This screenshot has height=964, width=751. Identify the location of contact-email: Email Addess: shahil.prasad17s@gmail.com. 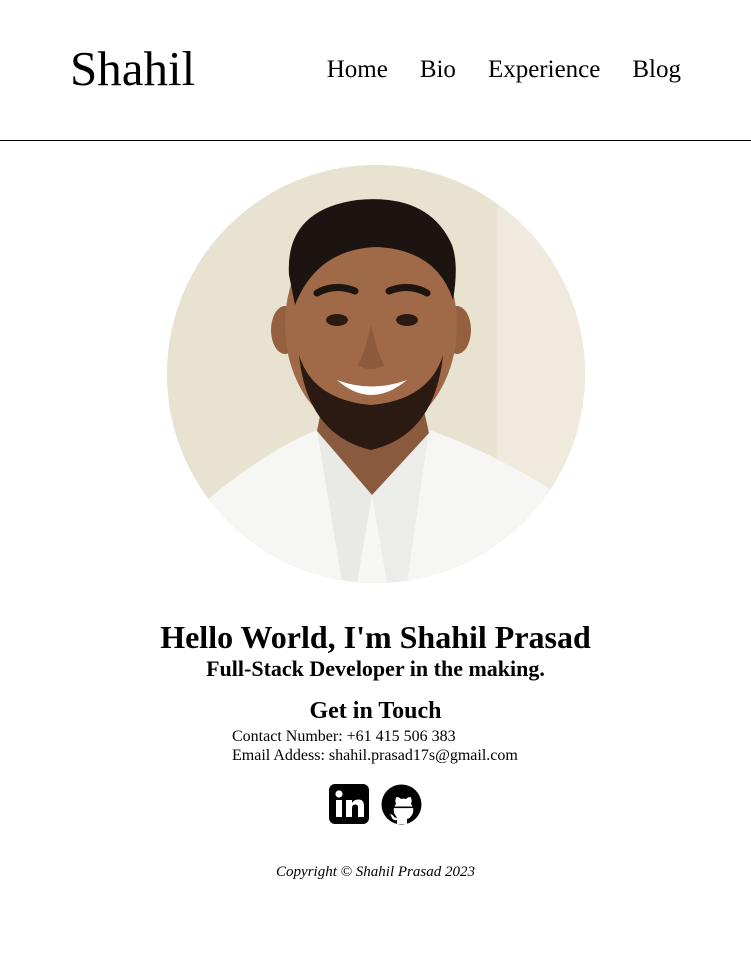
(375, 756).